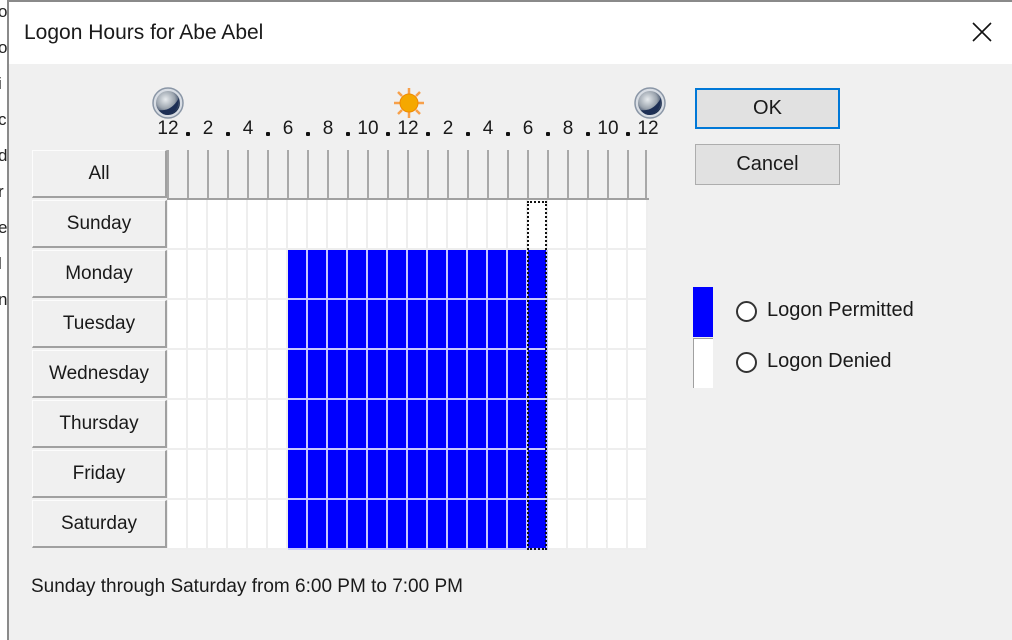  Describe the element at coordinates (829, 361) in the screenshot. I see `logon-denied-label: Logon Denied` at that location.